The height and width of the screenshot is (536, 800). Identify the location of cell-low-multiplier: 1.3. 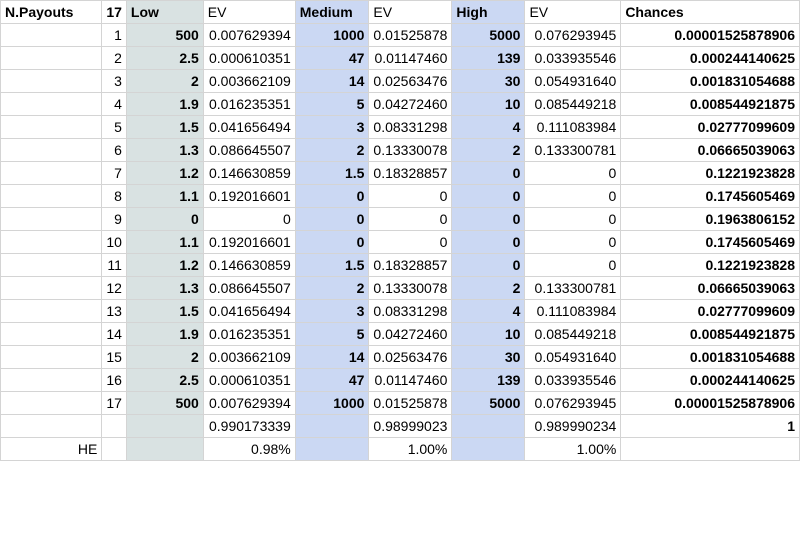
(164, 288).